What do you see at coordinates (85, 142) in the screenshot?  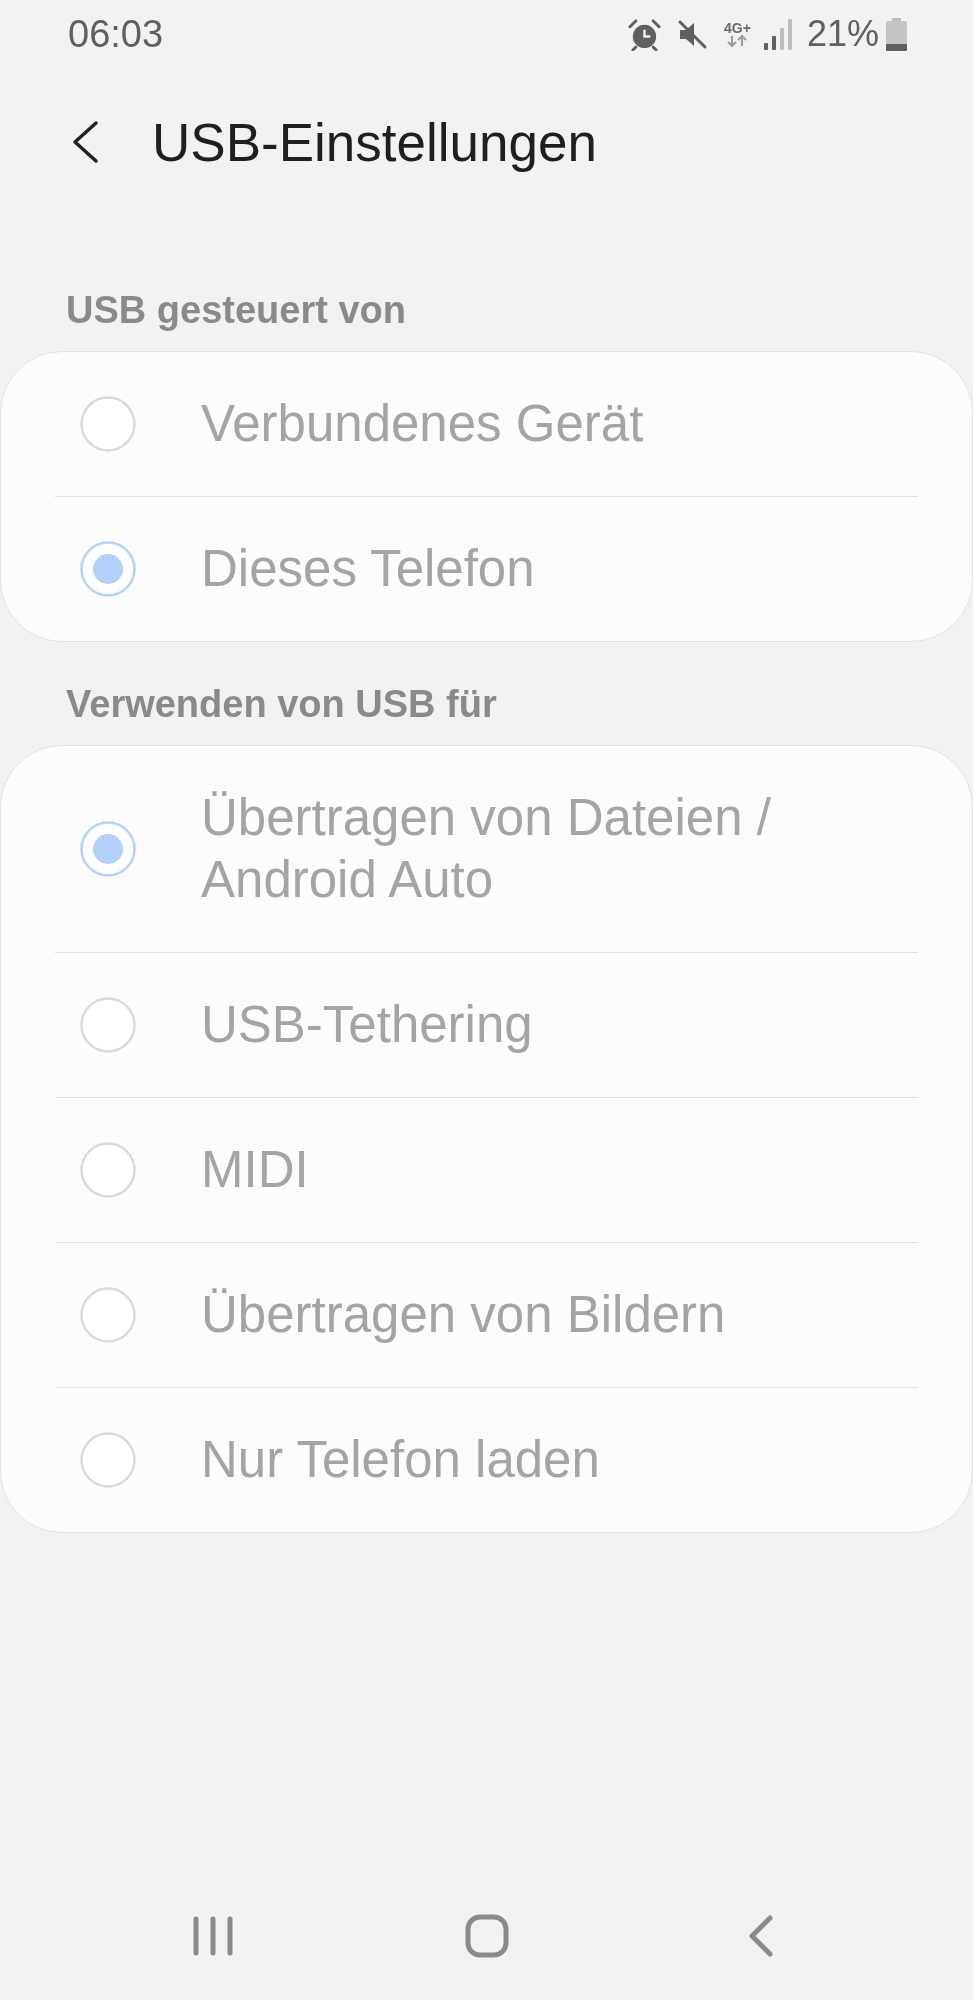 I see `back-icon` at bounding box center [85, 142].